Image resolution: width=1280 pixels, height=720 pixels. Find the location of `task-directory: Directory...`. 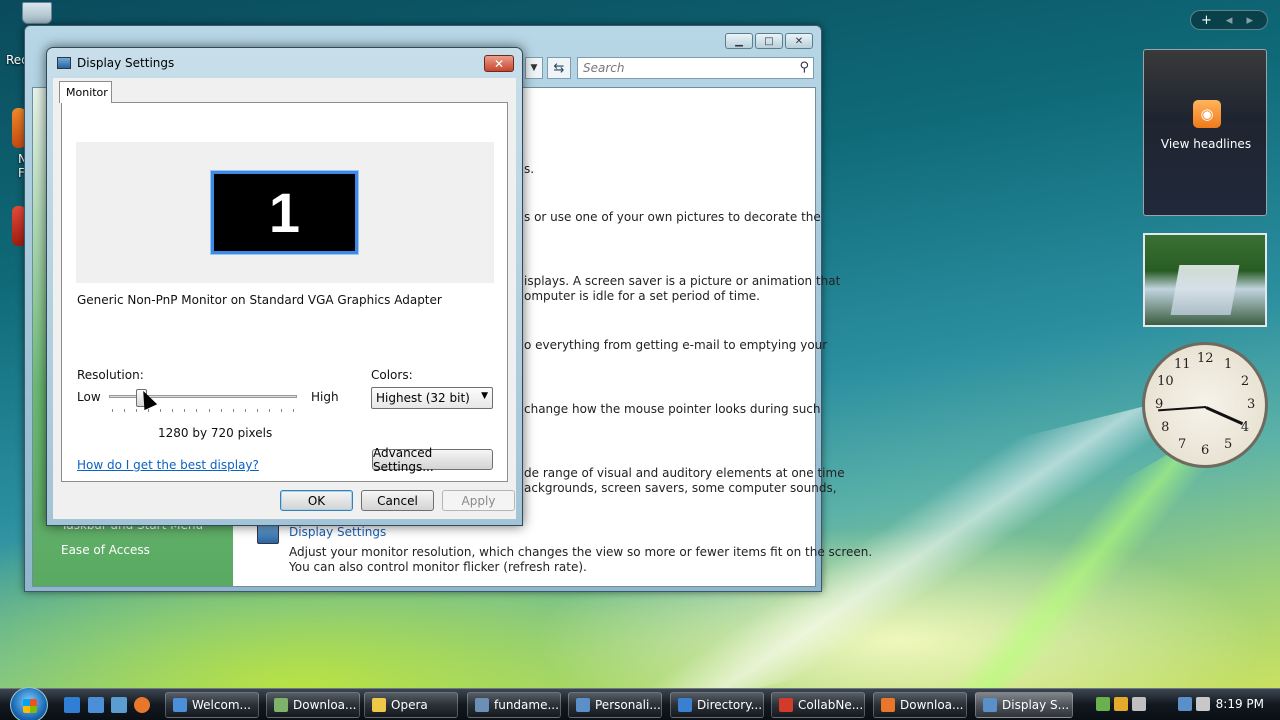

task-directory: Directory... is located at coordinates (717, 705).